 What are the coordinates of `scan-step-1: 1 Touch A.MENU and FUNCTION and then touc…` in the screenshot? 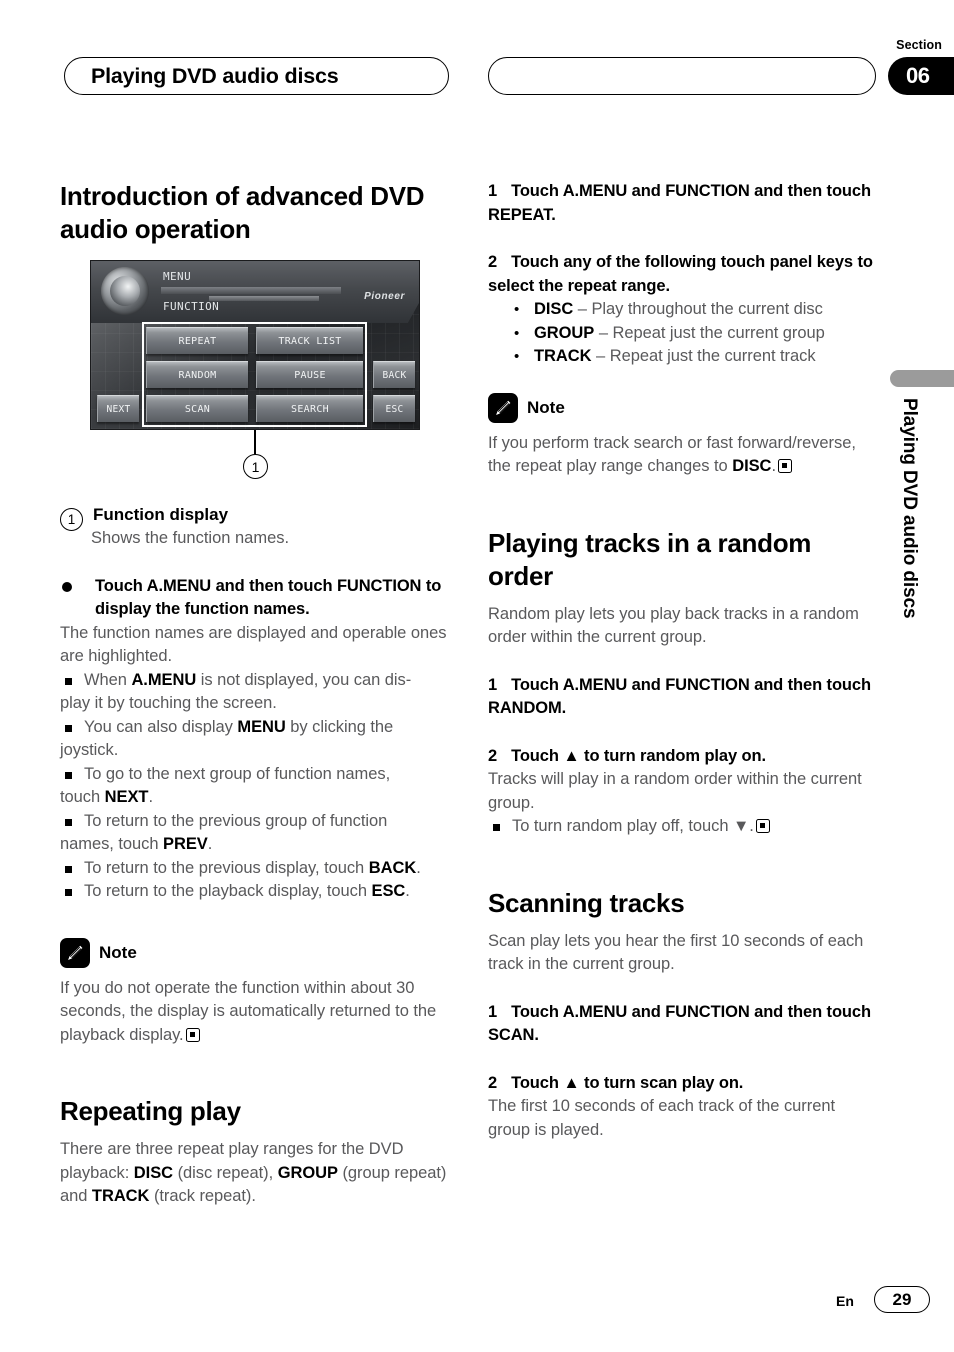 It's located at (679, 1023).